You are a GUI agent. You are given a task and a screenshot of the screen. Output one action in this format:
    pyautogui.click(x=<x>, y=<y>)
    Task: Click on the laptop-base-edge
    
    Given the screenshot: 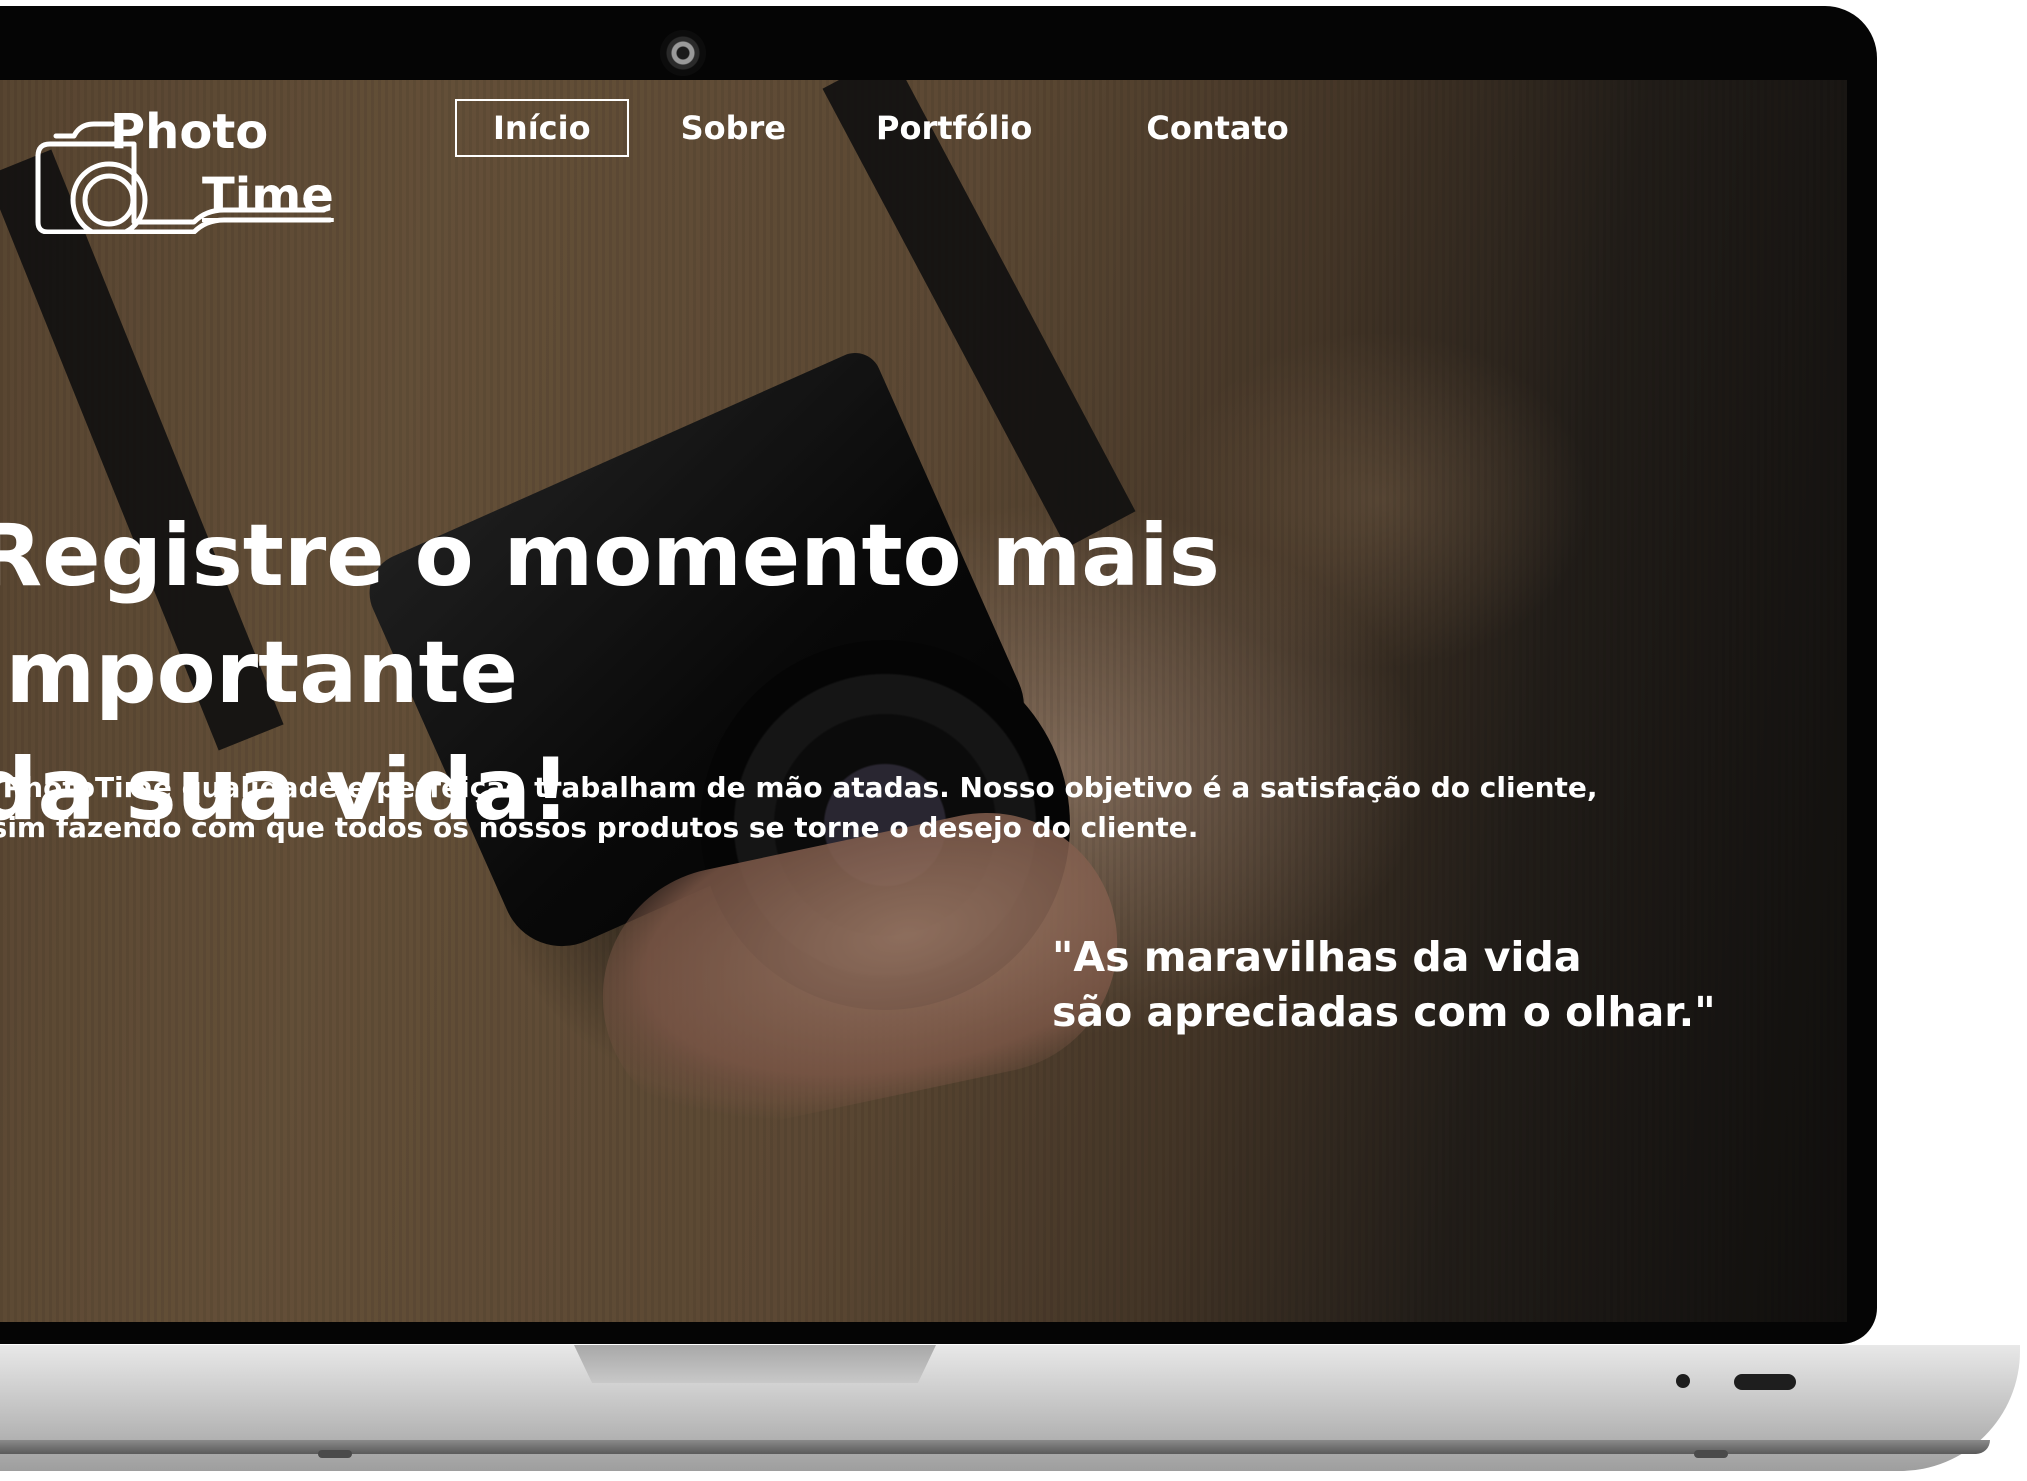 What is the action you would take?
    pyautogui.click(x=995, y=1447)
    